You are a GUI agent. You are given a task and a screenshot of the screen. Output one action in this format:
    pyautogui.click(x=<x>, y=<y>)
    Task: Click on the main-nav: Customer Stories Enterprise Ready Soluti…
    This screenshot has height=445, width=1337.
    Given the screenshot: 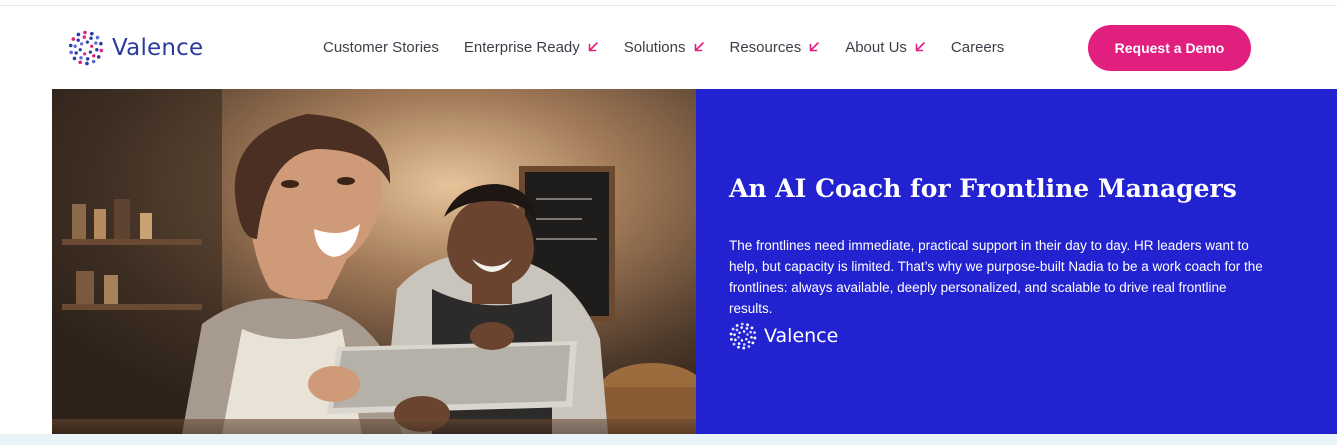 What is the action you would take?
    pyautogui.click(x=663, y=47)
    